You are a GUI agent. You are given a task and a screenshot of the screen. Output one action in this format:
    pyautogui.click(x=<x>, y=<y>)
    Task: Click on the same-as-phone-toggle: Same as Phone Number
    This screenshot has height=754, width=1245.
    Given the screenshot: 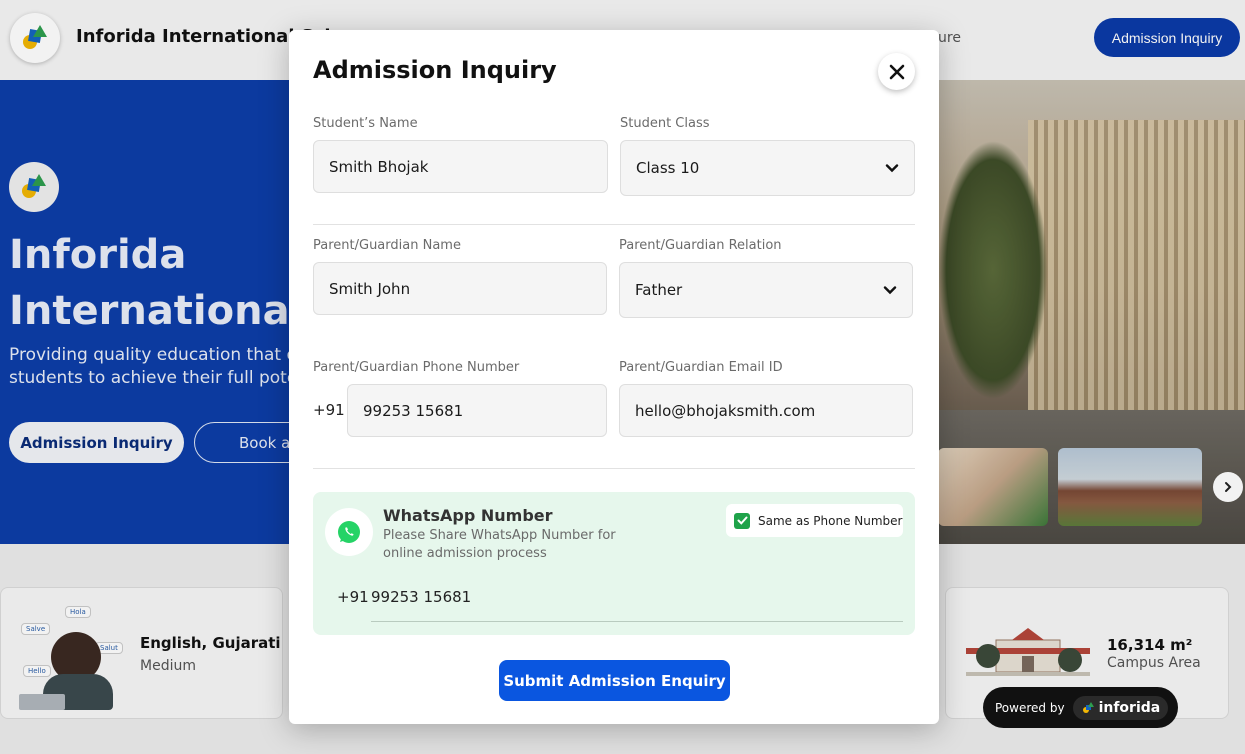 What is the action you would take?
    pyautogui.click(x=814, y=520)
    